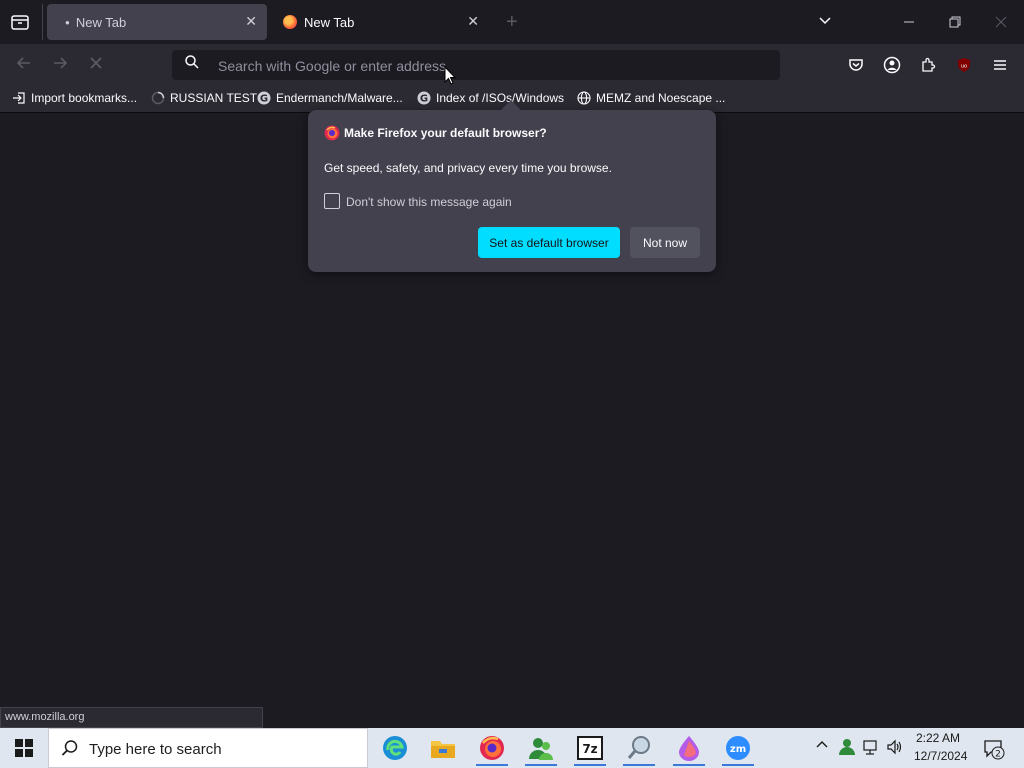 This screenshot has width=1024, height=768. Describe the element at coordinates (1000, 65) in the screenshot. I see `hamburger-menu-icon` at that location.